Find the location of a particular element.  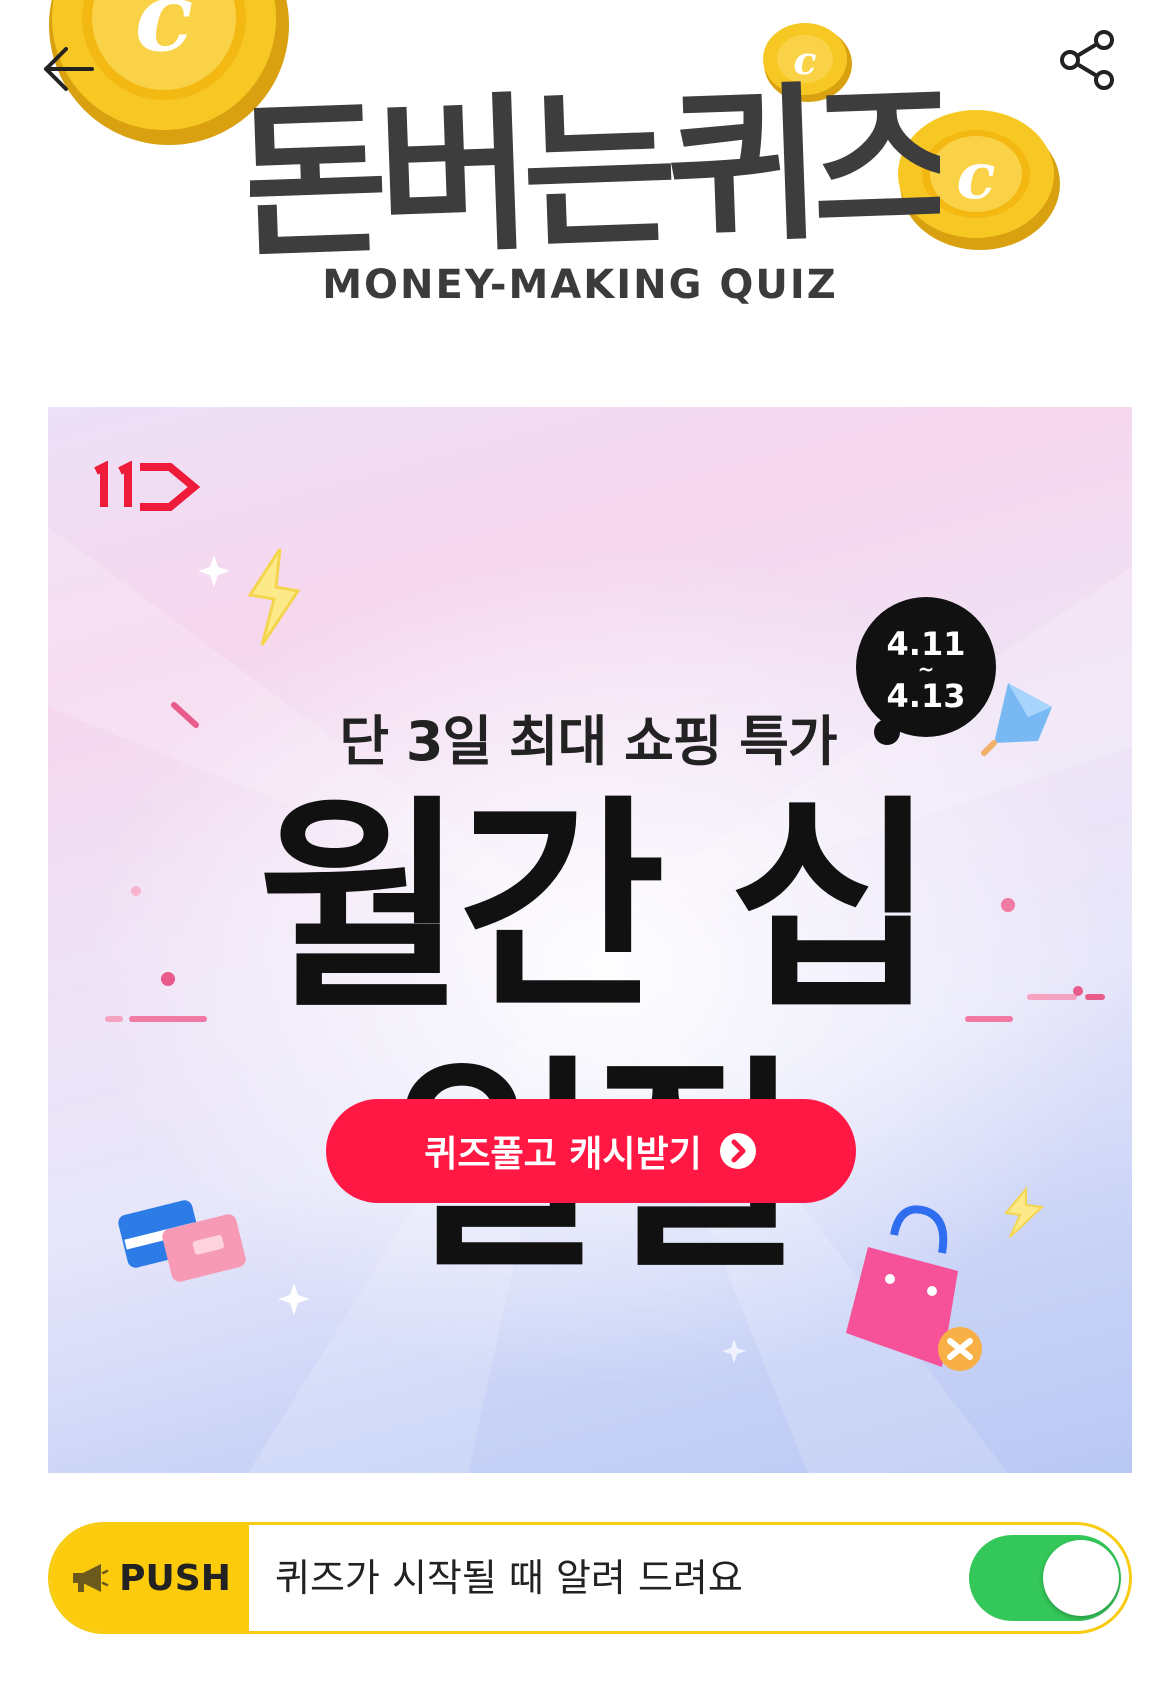

push-tag: PUSH is located at coordinates (150, 1578).